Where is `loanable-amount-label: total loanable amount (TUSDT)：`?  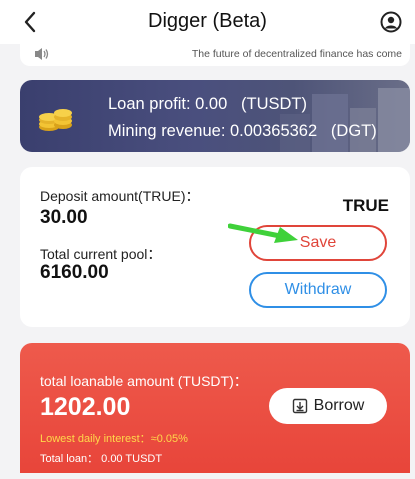 loanable-amount-label: total loanable amount (TUSDT)： is located at coordinates (144, 381).